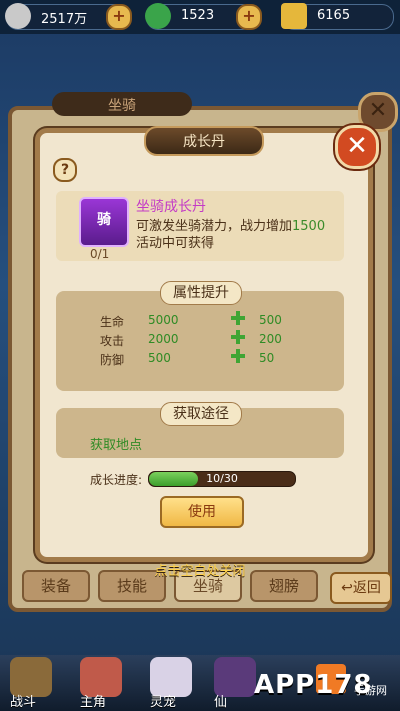 The height and width of the screenshot is (711, 400). Describe the element at coordinates (112, 322) in the screenshot. I see `attribute-name: 生命` at that location.